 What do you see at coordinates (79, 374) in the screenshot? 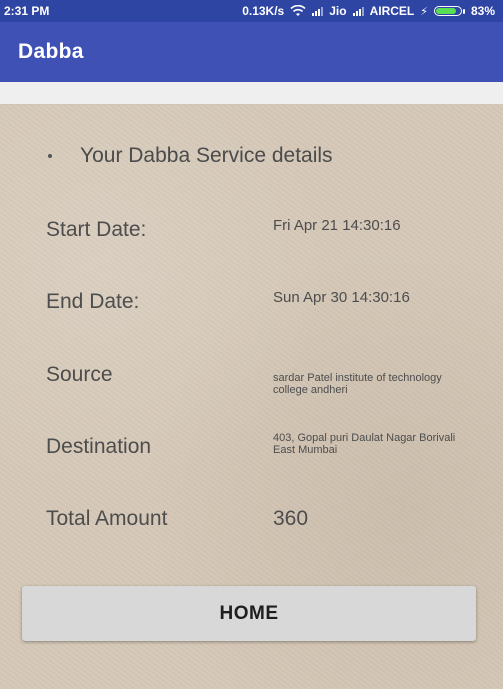
I see `source-label: Source` at bounding box center [79, 374].